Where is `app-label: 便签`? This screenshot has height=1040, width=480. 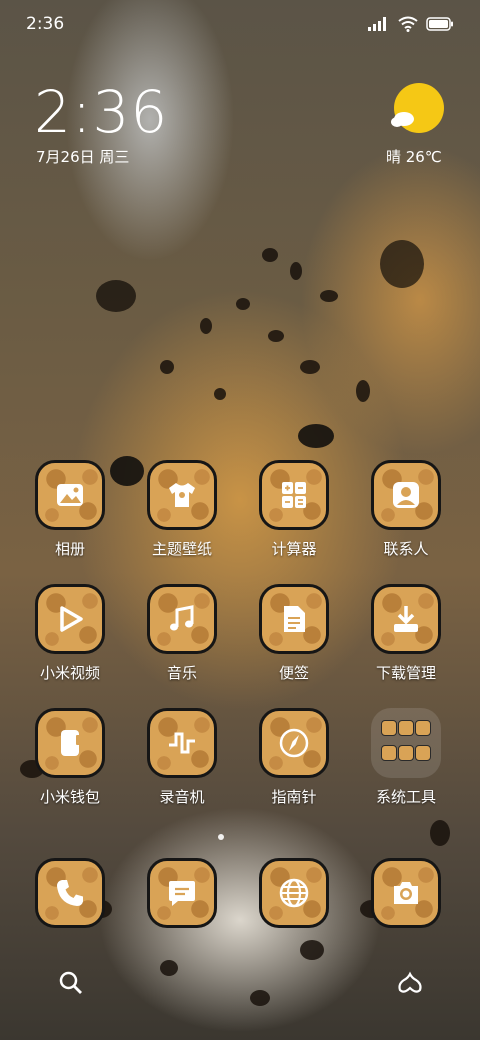 app-label: 便签 is located at coordinates (293, 673).